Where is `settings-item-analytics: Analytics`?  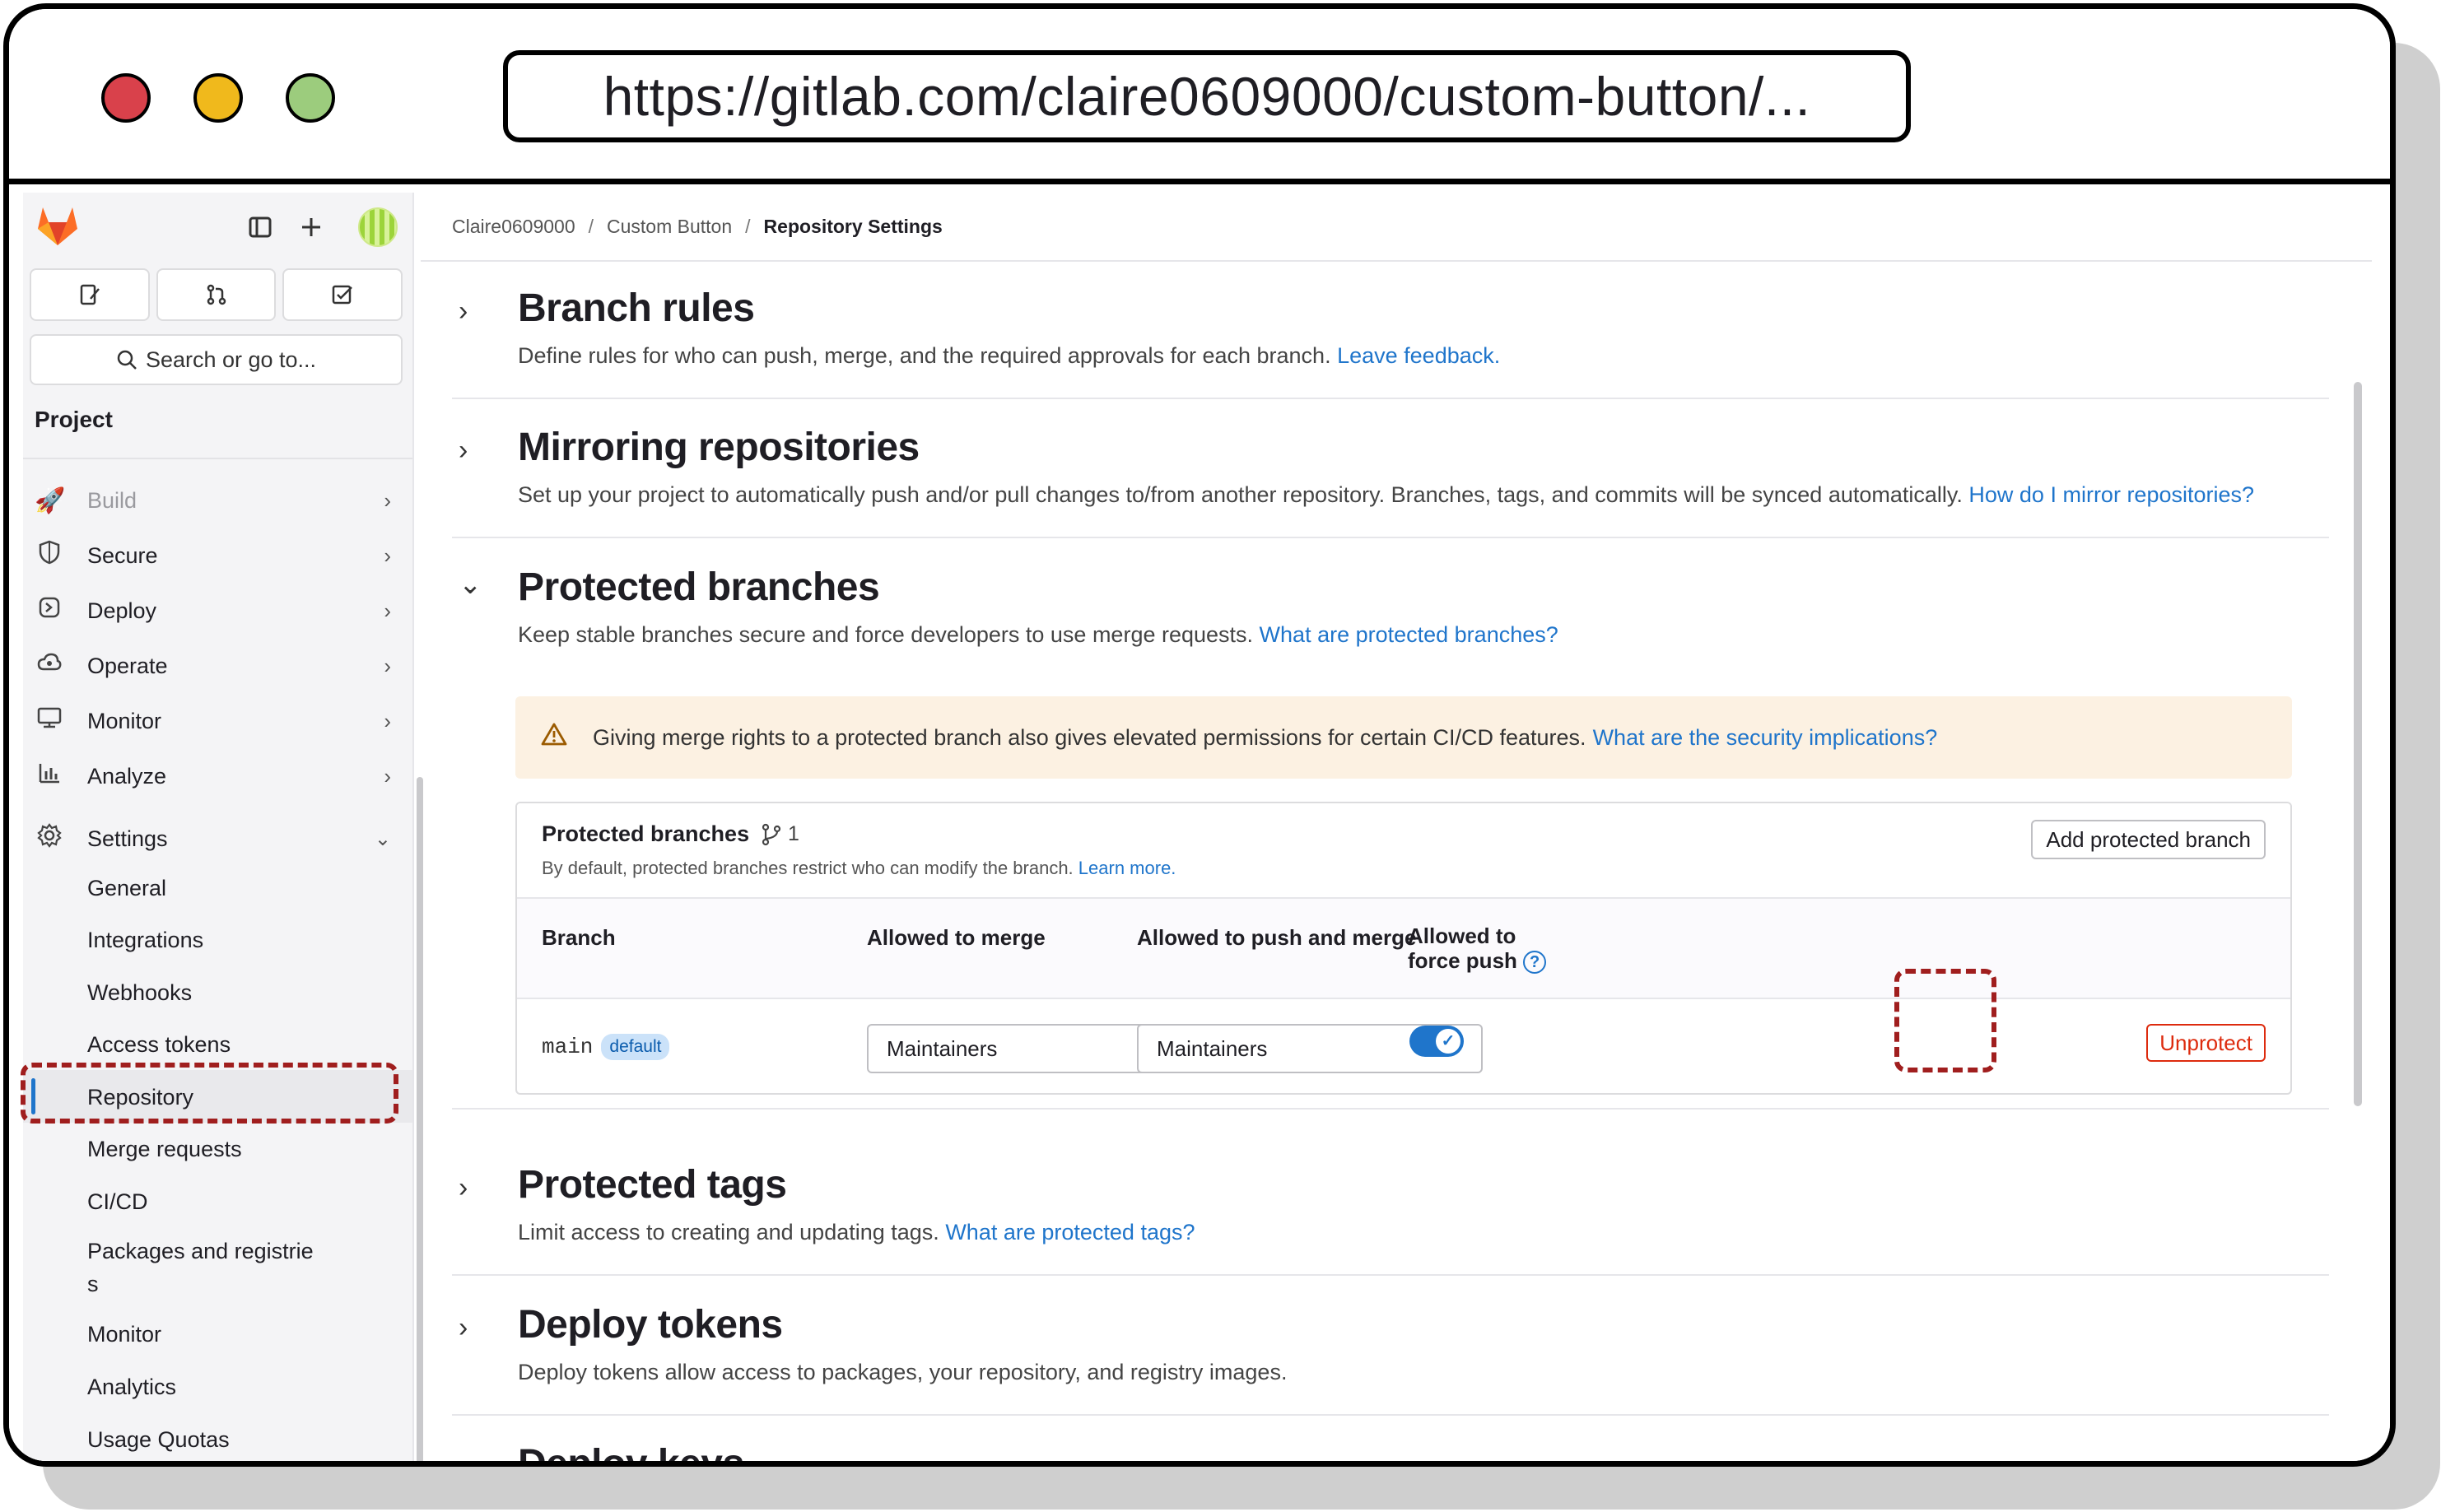
settings-item-analytics: Analytics is located at coordinates (131, 1388).